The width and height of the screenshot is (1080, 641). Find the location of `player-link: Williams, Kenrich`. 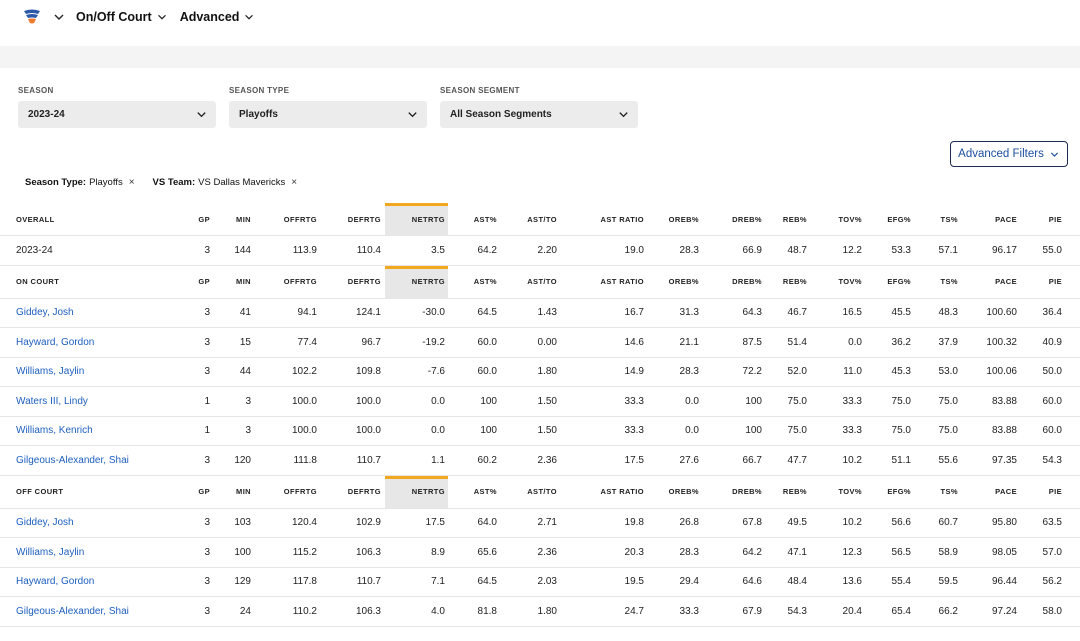

player-link: Williams, Kenrich is located at coordinates (54, 431).